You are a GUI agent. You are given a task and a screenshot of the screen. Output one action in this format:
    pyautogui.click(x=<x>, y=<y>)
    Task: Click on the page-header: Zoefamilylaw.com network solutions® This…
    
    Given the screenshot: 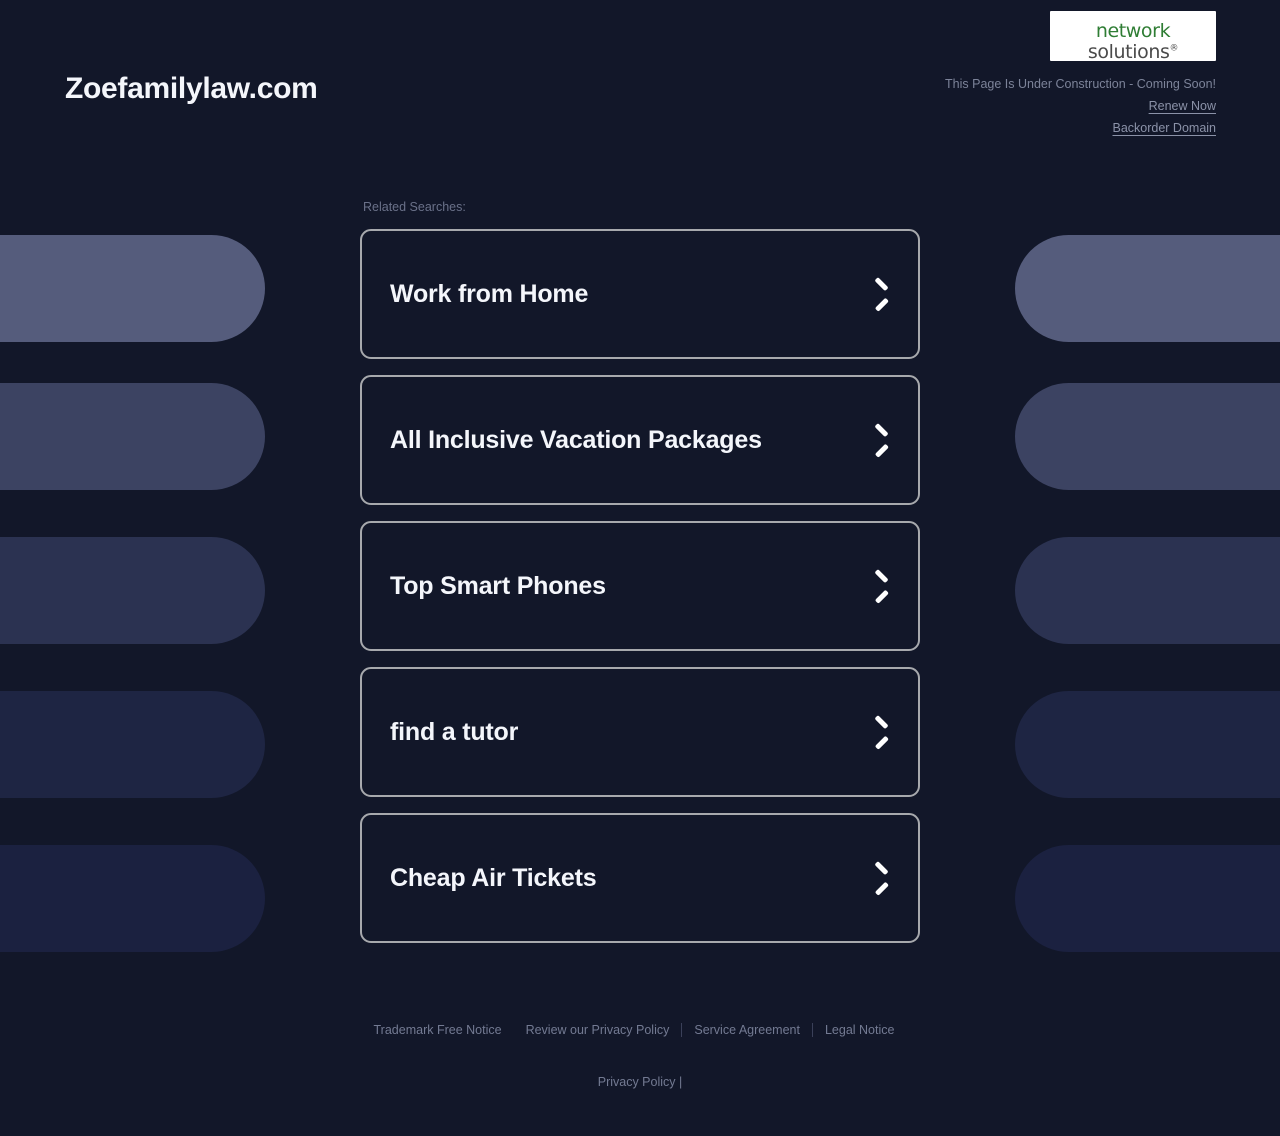 What is the action you would take?
    pyautogui.click(x=640, y=75)
    